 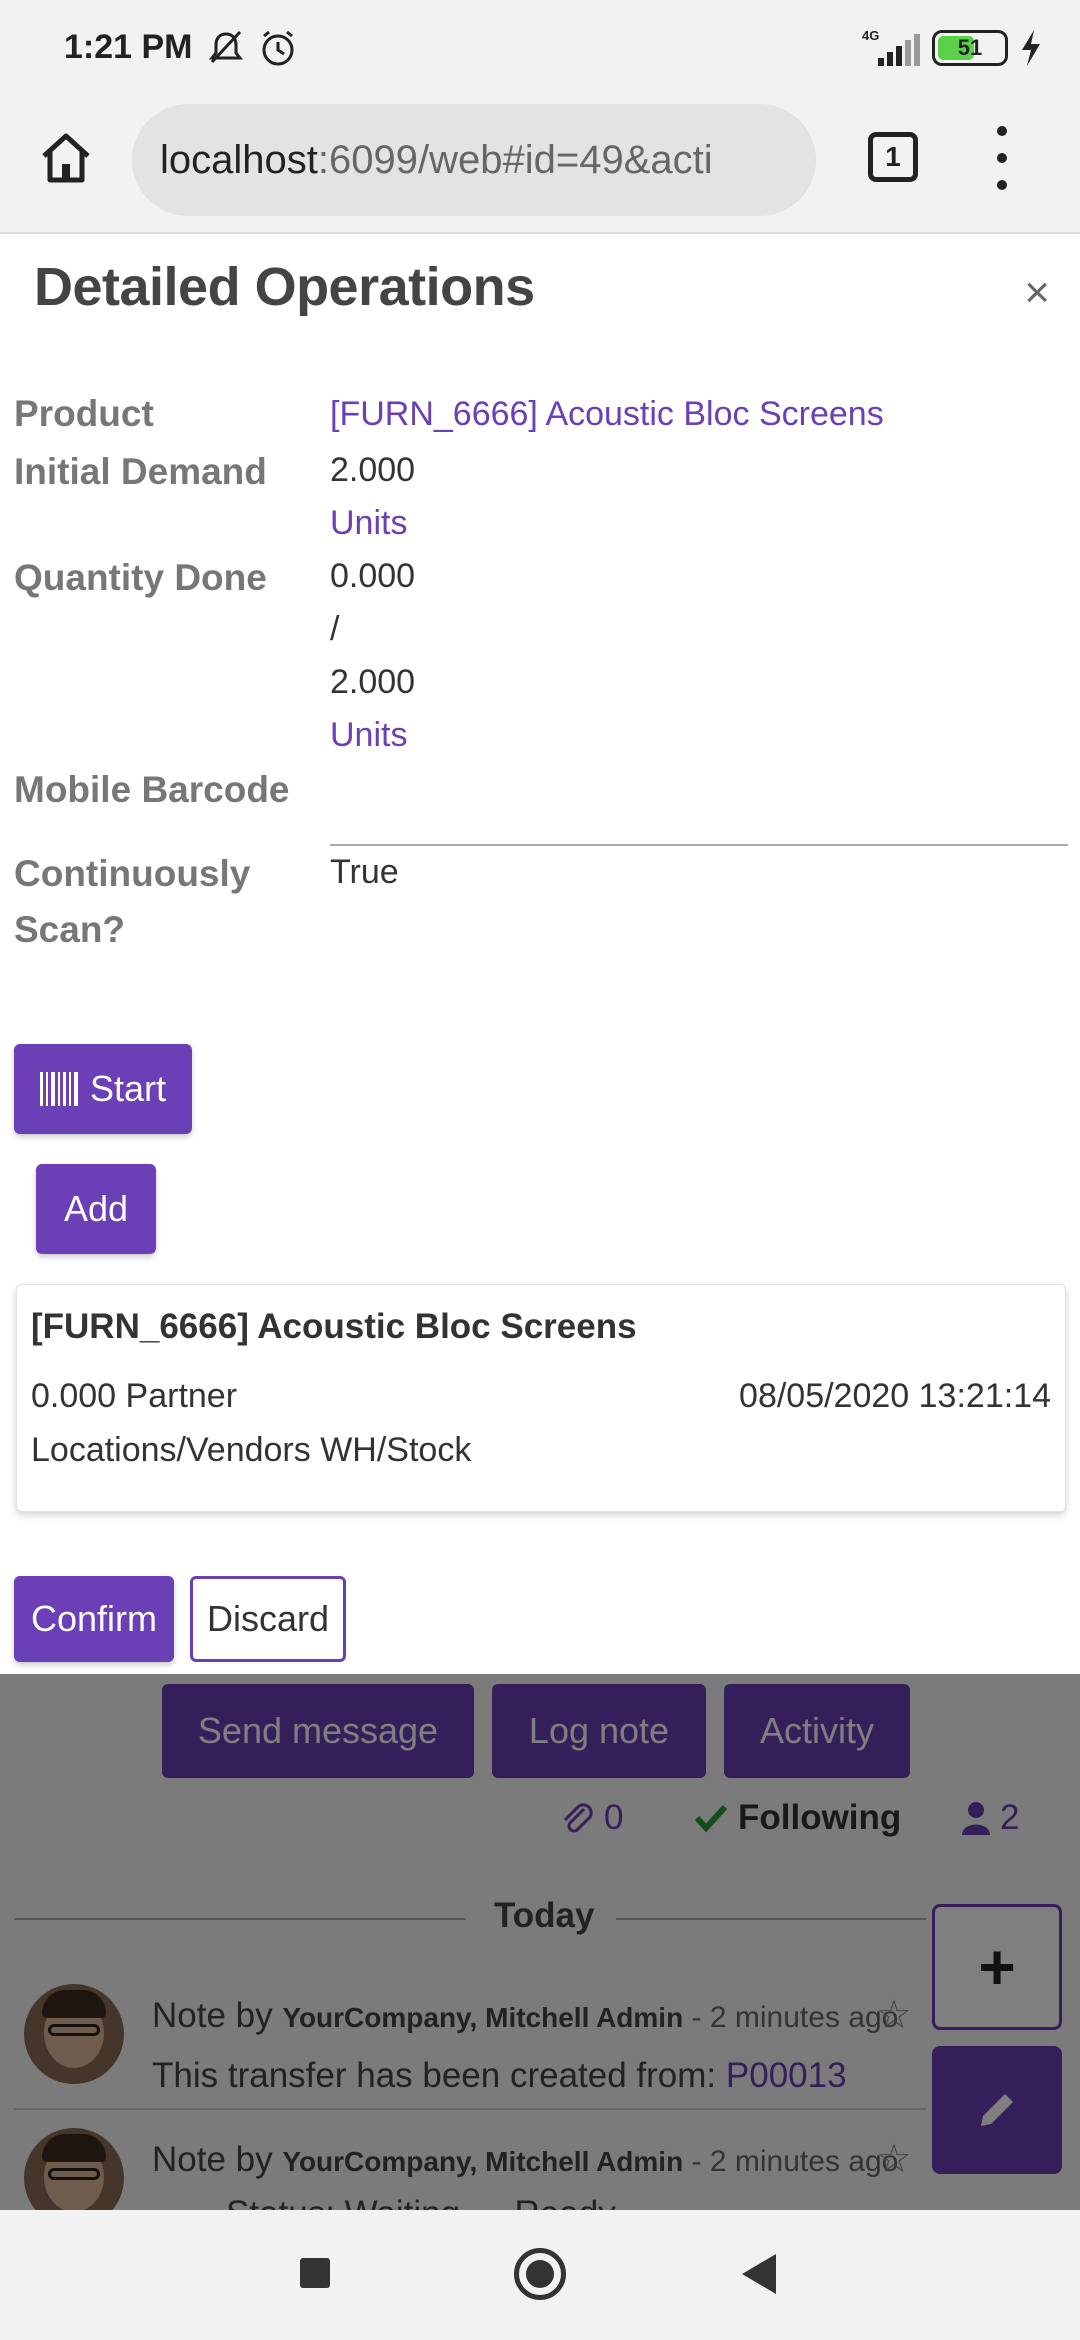 I want to click on move-line-locations: Locations/Vendors WH/Stock, so click(x=251, y=1450).